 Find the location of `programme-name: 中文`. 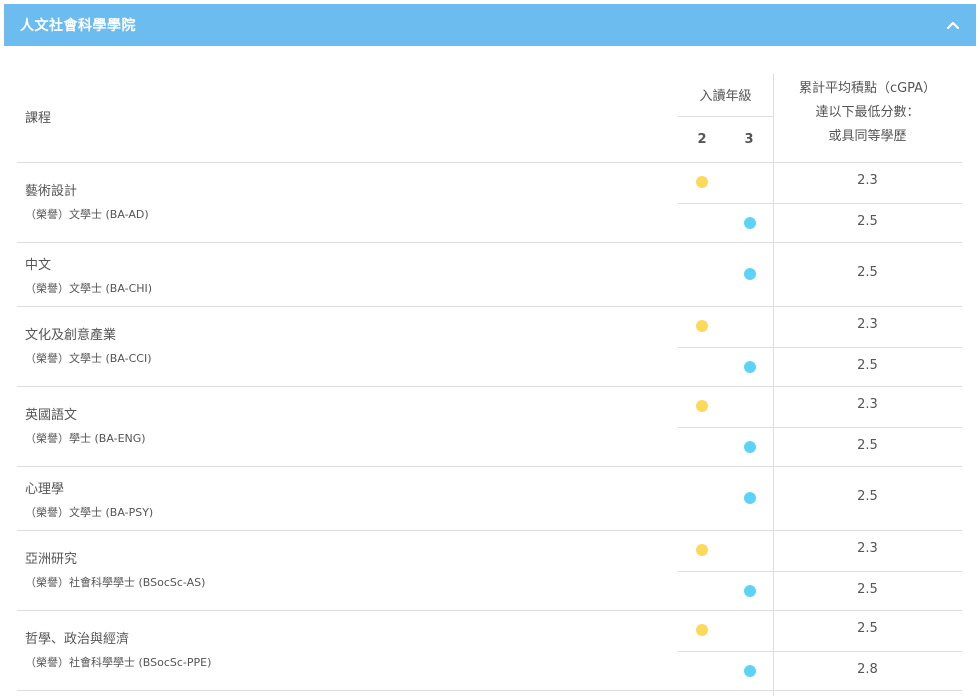

programme-name: 中文 is located at coordinates (38, 265).